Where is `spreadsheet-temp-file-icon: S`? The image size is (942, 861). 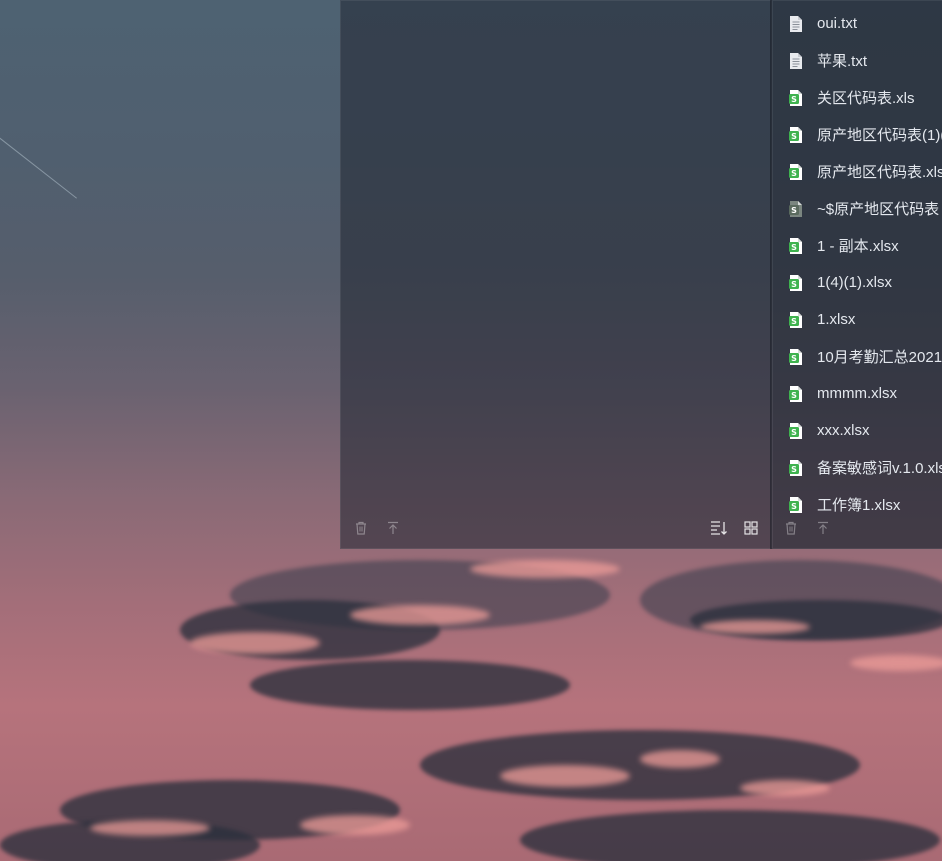
spreadsheet-temp-file-icon: S is located at coordinates (796, 209).